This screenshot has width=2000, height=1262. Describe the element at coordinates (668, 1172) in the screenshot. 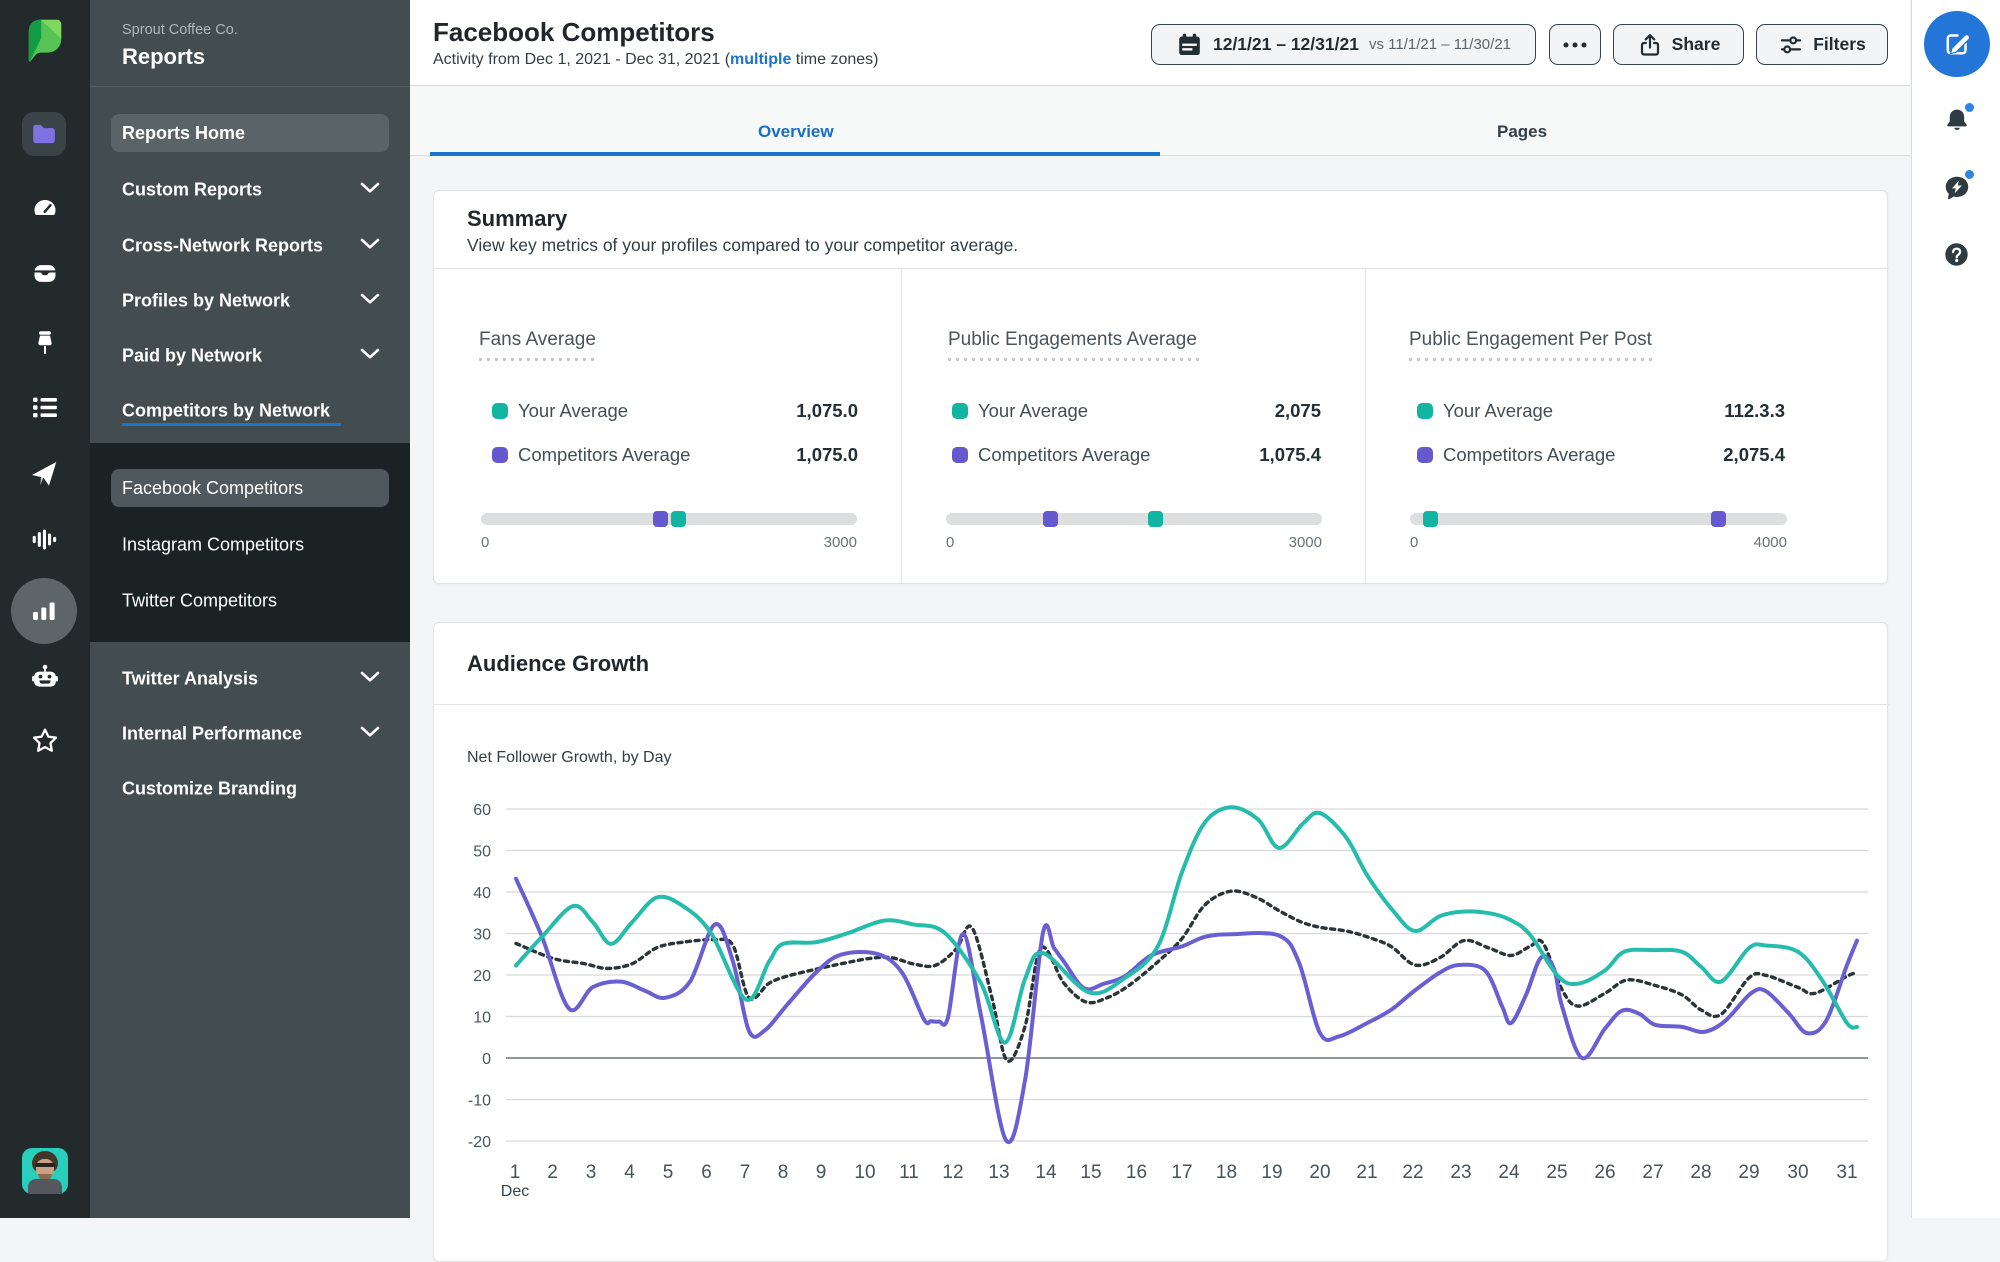

I see `svg-text: 5` at that location.